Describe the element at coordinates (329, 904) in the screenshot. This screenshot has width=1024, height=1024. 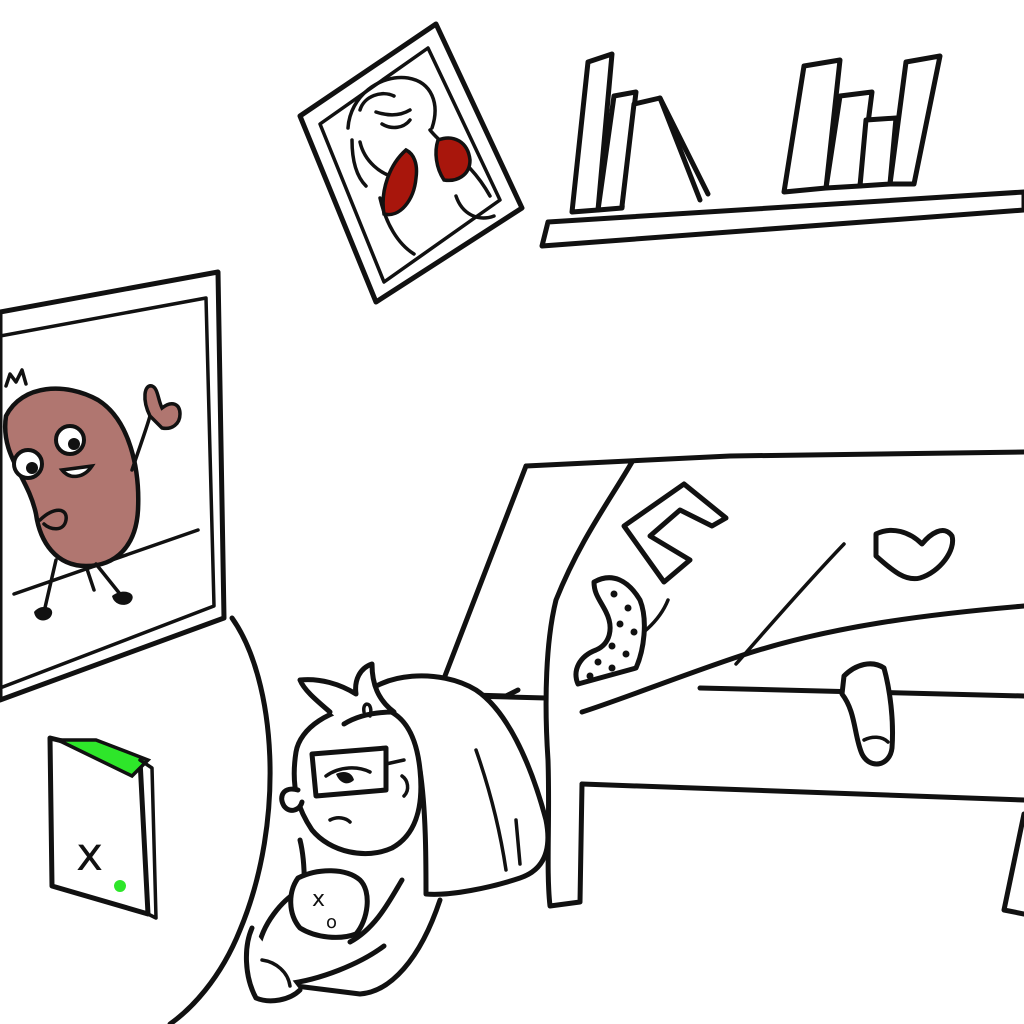
I see `game-controller: x o` at that location.